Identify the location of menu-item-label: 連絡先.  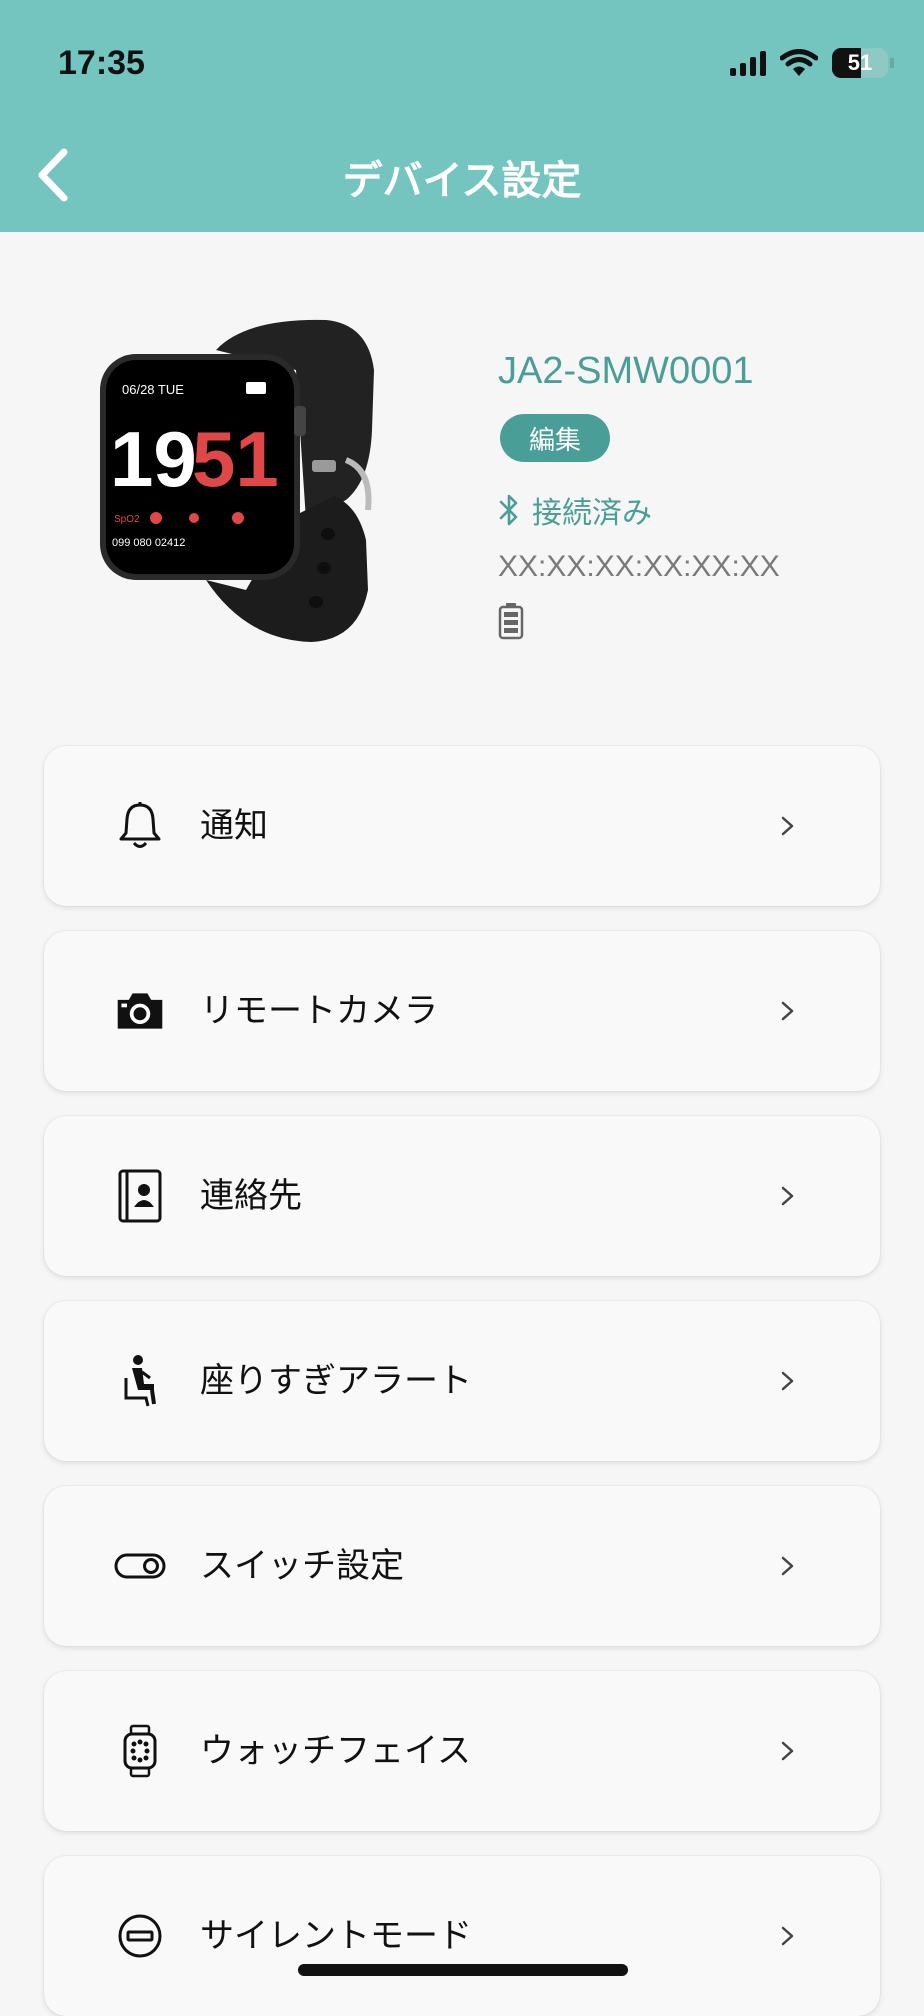
(251, 1196).